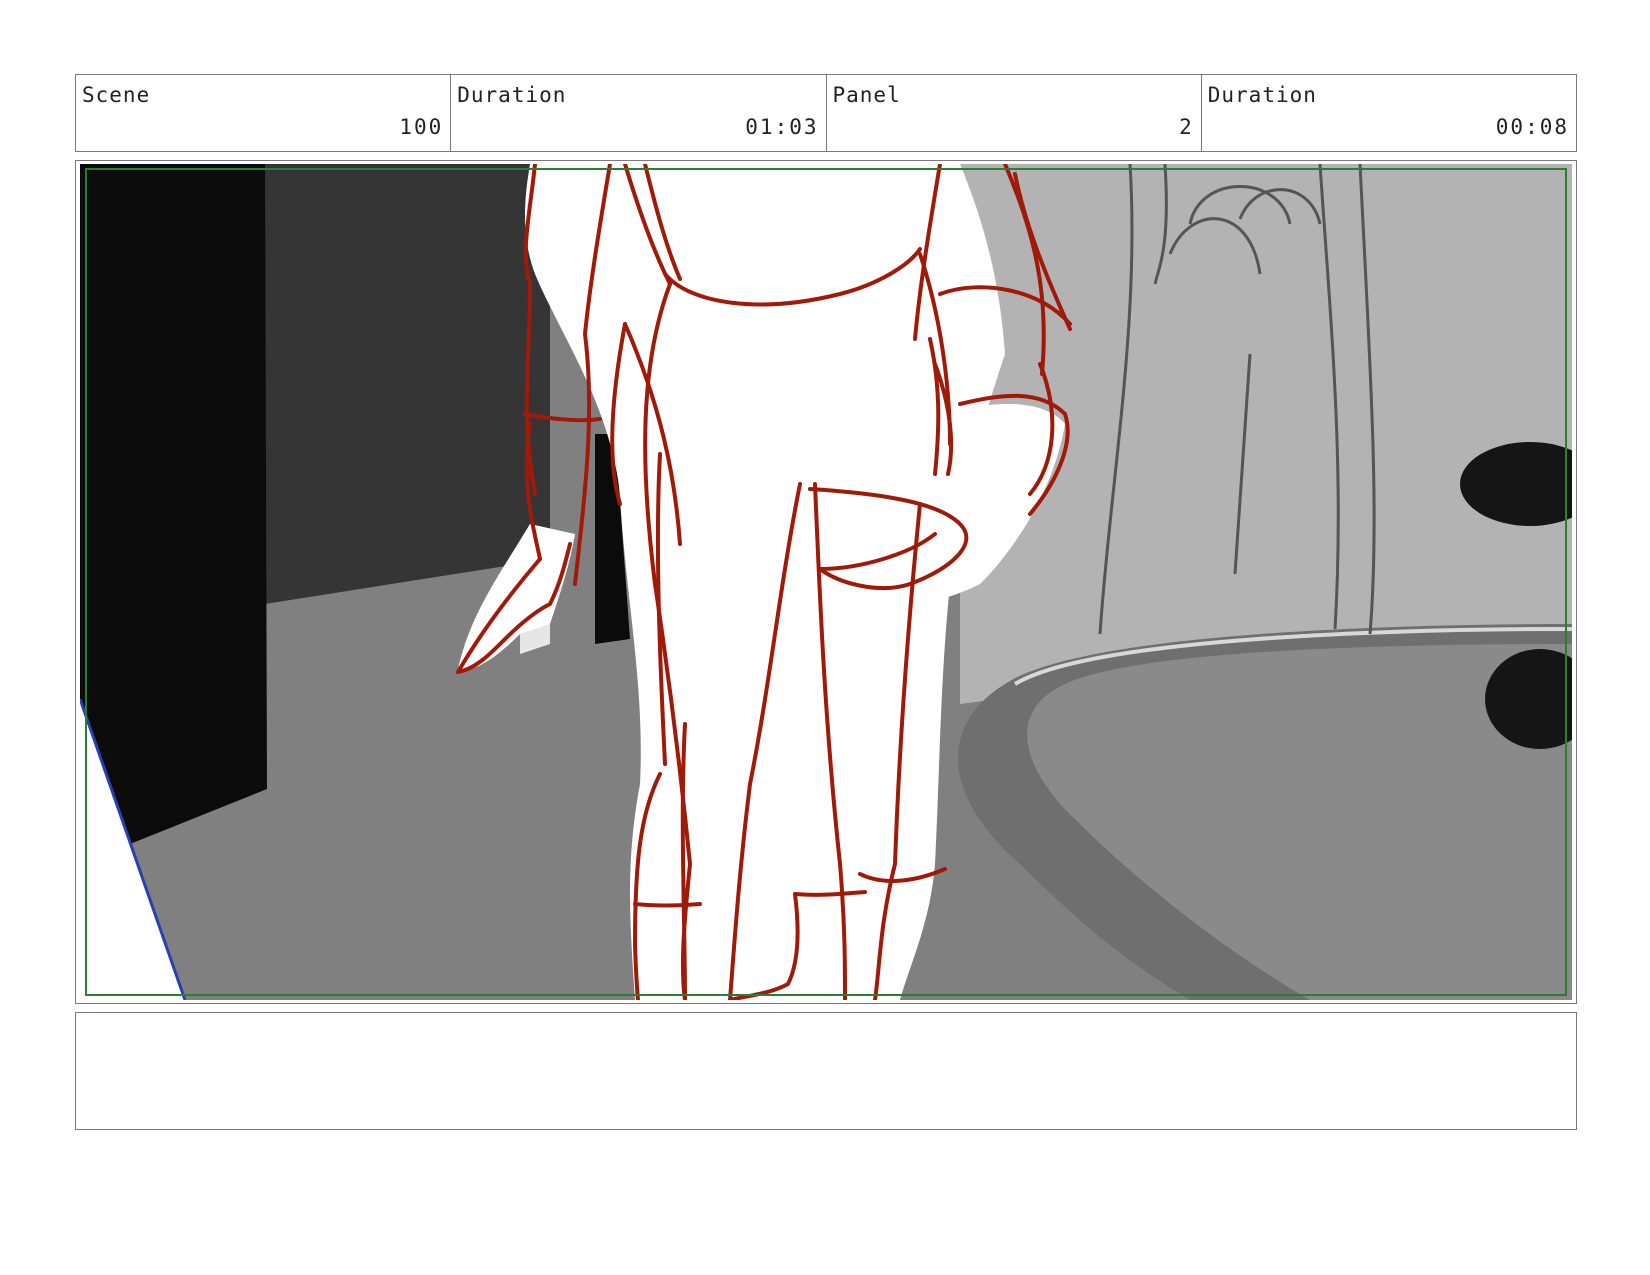  Describe the element at coordinates (1532, 127) in the screenshot. I see `panel-duration-value: 00:08` at that location.